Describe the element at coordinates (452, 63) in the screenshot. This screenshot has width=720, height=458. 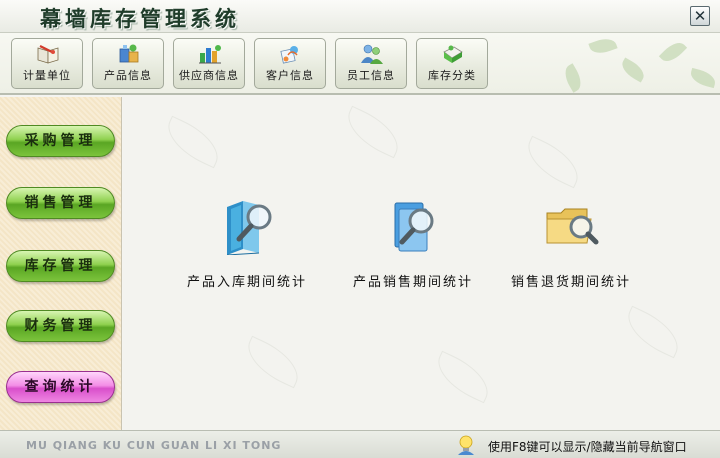
I see `toolbar-button-stock-category: 库存分类` at that location.